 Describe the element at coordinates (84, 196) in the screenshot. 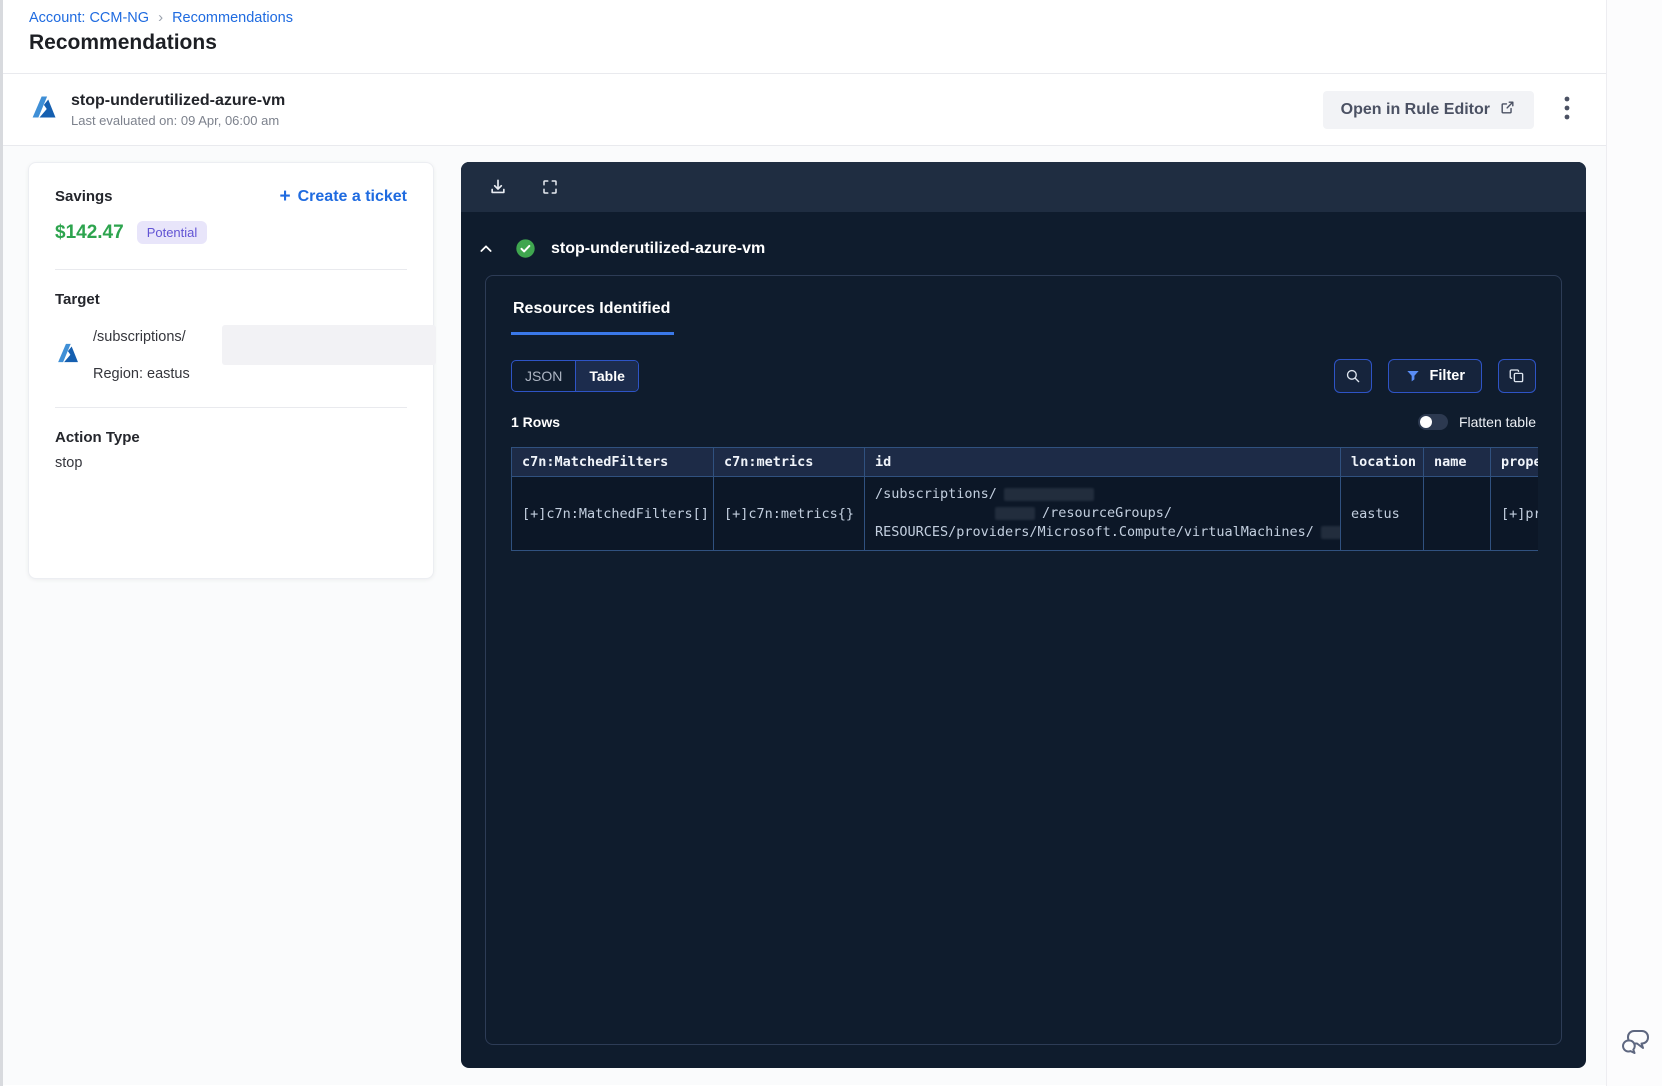

I see `savings-label: Savings` at that location.